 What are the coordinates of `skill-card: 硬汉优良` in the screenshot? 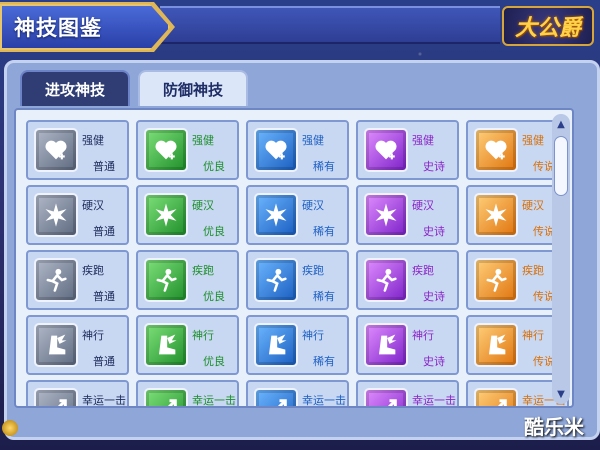 It's located at (187, 215).